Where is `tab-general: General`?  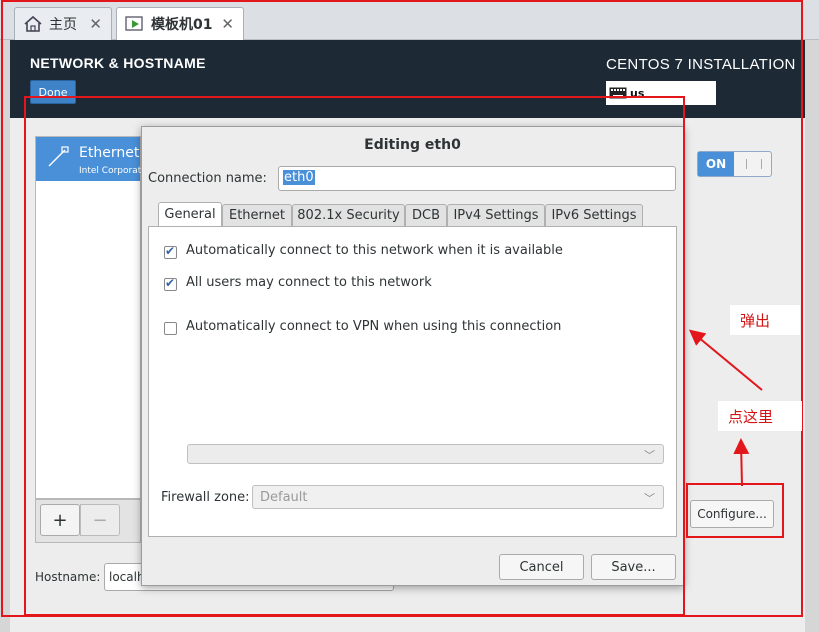
tab-general: General is located at coordinates (190, 214).